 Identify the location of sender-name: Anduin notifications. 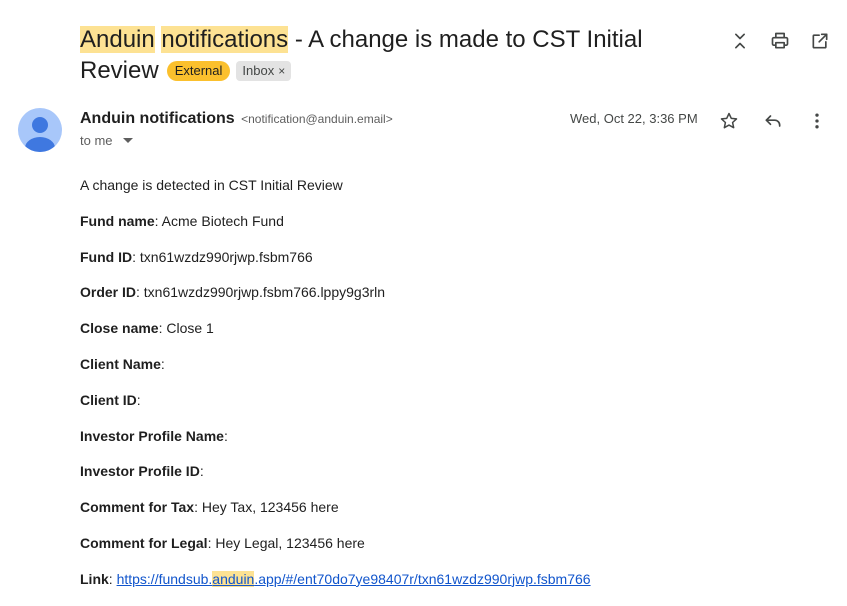
(157, 118).